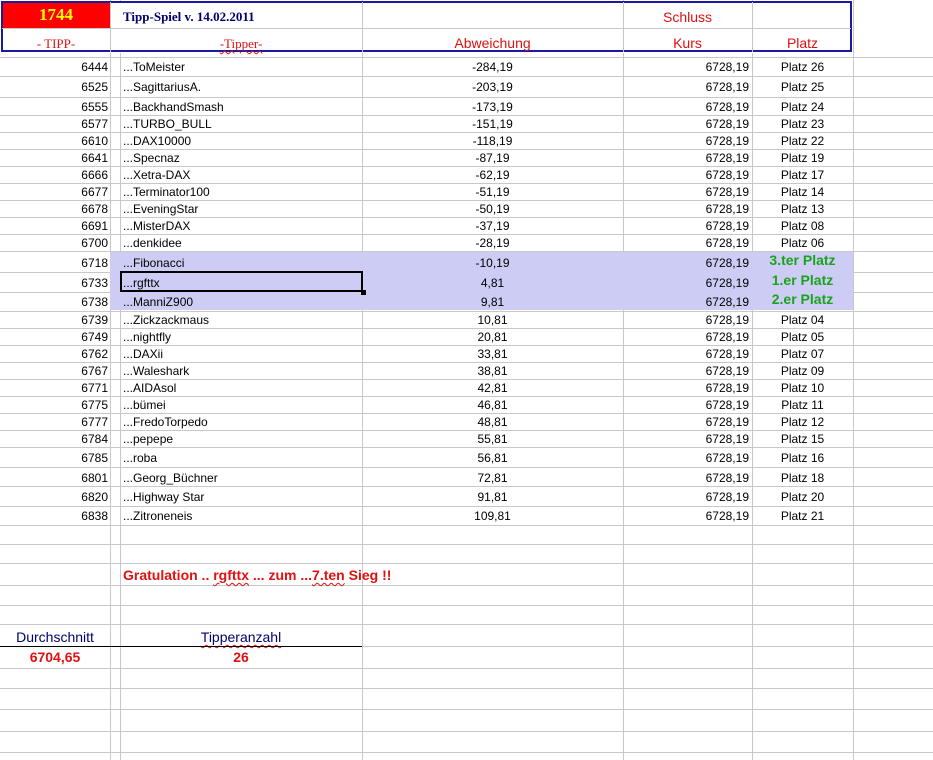 The height and width of the screenshot is (760, 933). Describe the element at coordinates (802, 243) in the screenshot. I see `platz-cell: Platz 06` at that location.